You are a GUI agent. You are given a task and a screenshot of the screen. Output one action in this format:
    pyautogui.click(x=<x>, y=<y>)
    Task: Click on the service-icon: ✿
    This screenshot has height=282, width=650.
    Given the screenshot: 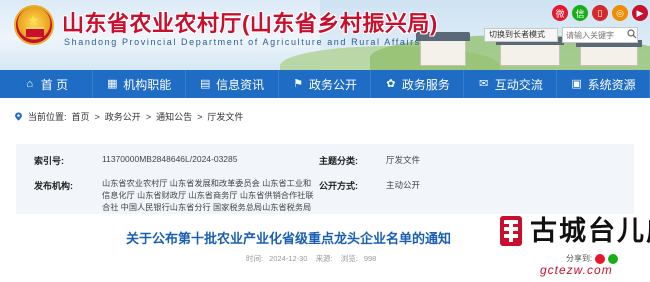 What is the action you would take?
    pyautogui.click(x=391, y=84)
    